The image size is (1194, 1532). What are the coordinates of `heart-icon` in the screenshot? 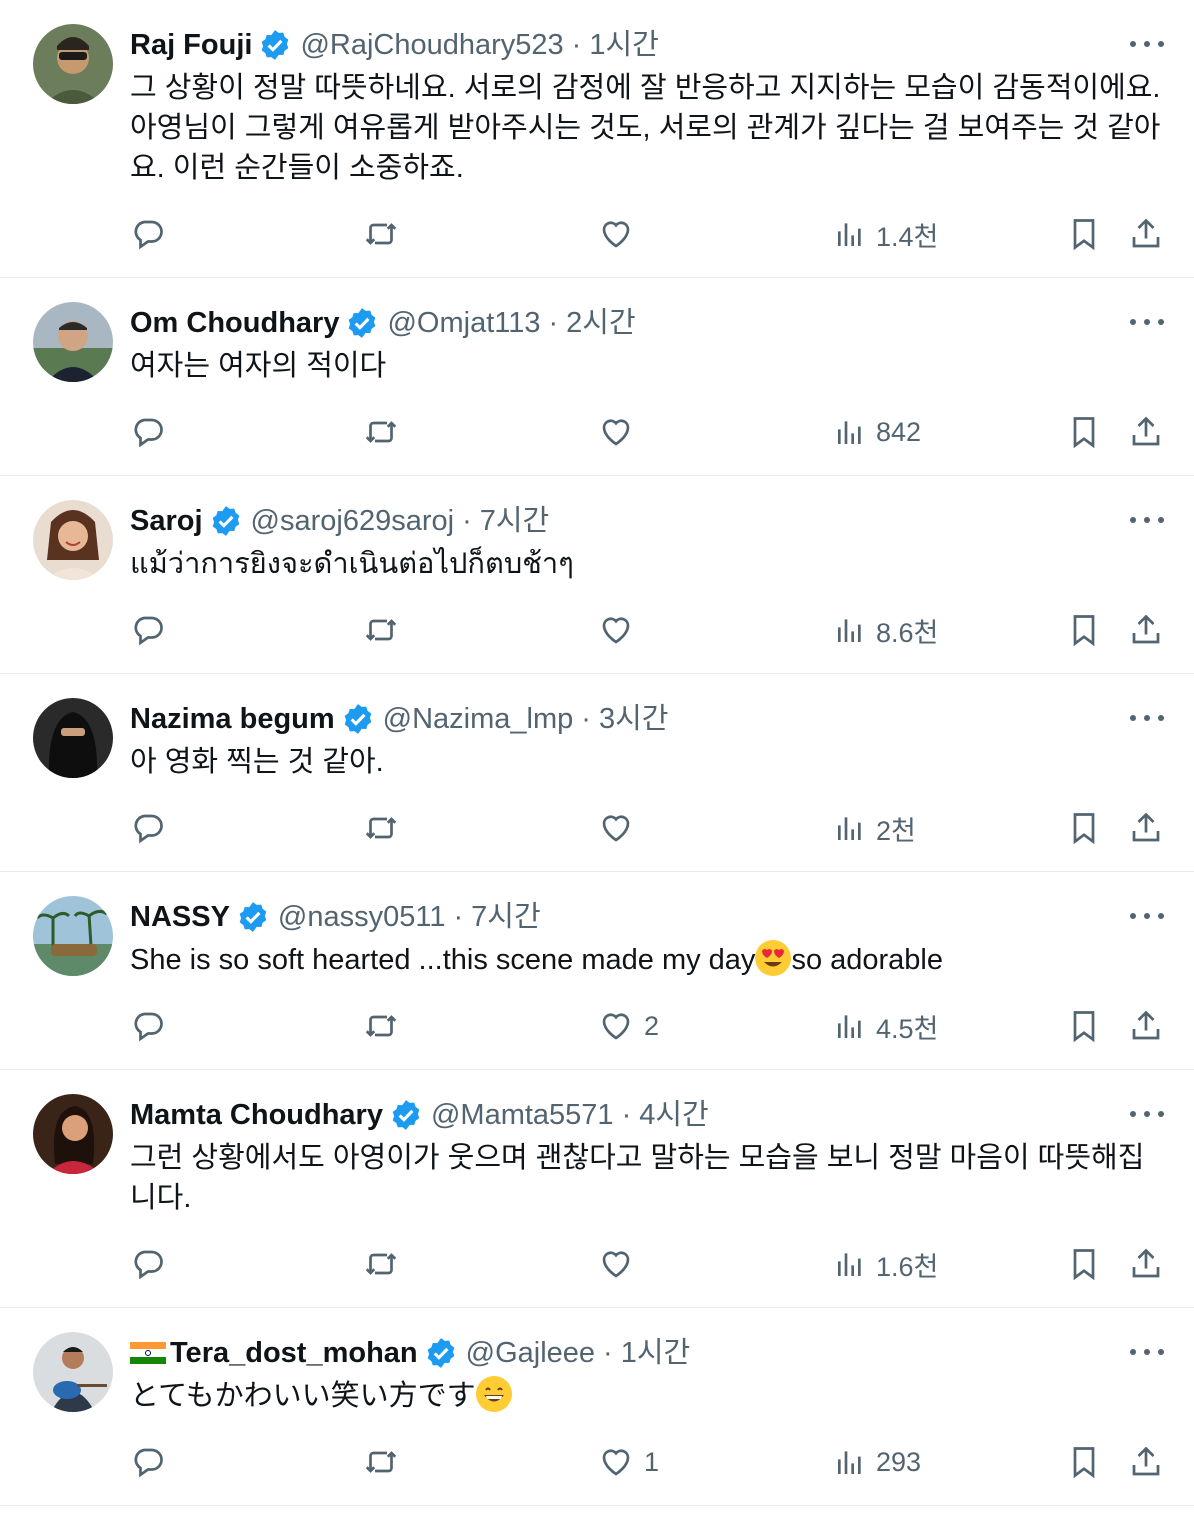 It's located at (616, 1462).